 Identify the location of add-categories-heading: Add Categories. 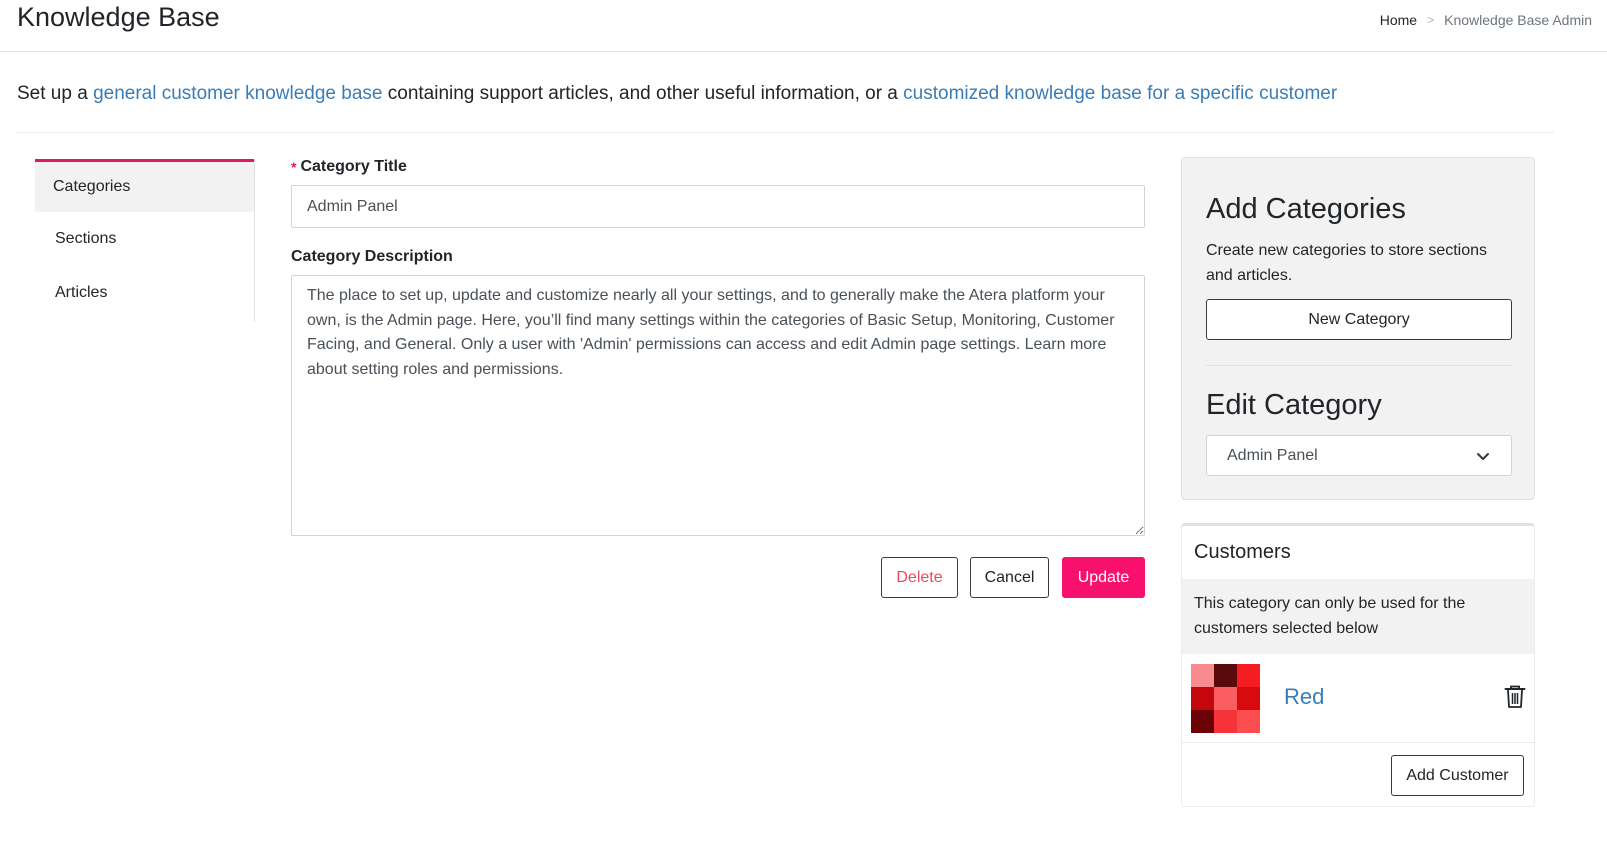
(1306, 209).